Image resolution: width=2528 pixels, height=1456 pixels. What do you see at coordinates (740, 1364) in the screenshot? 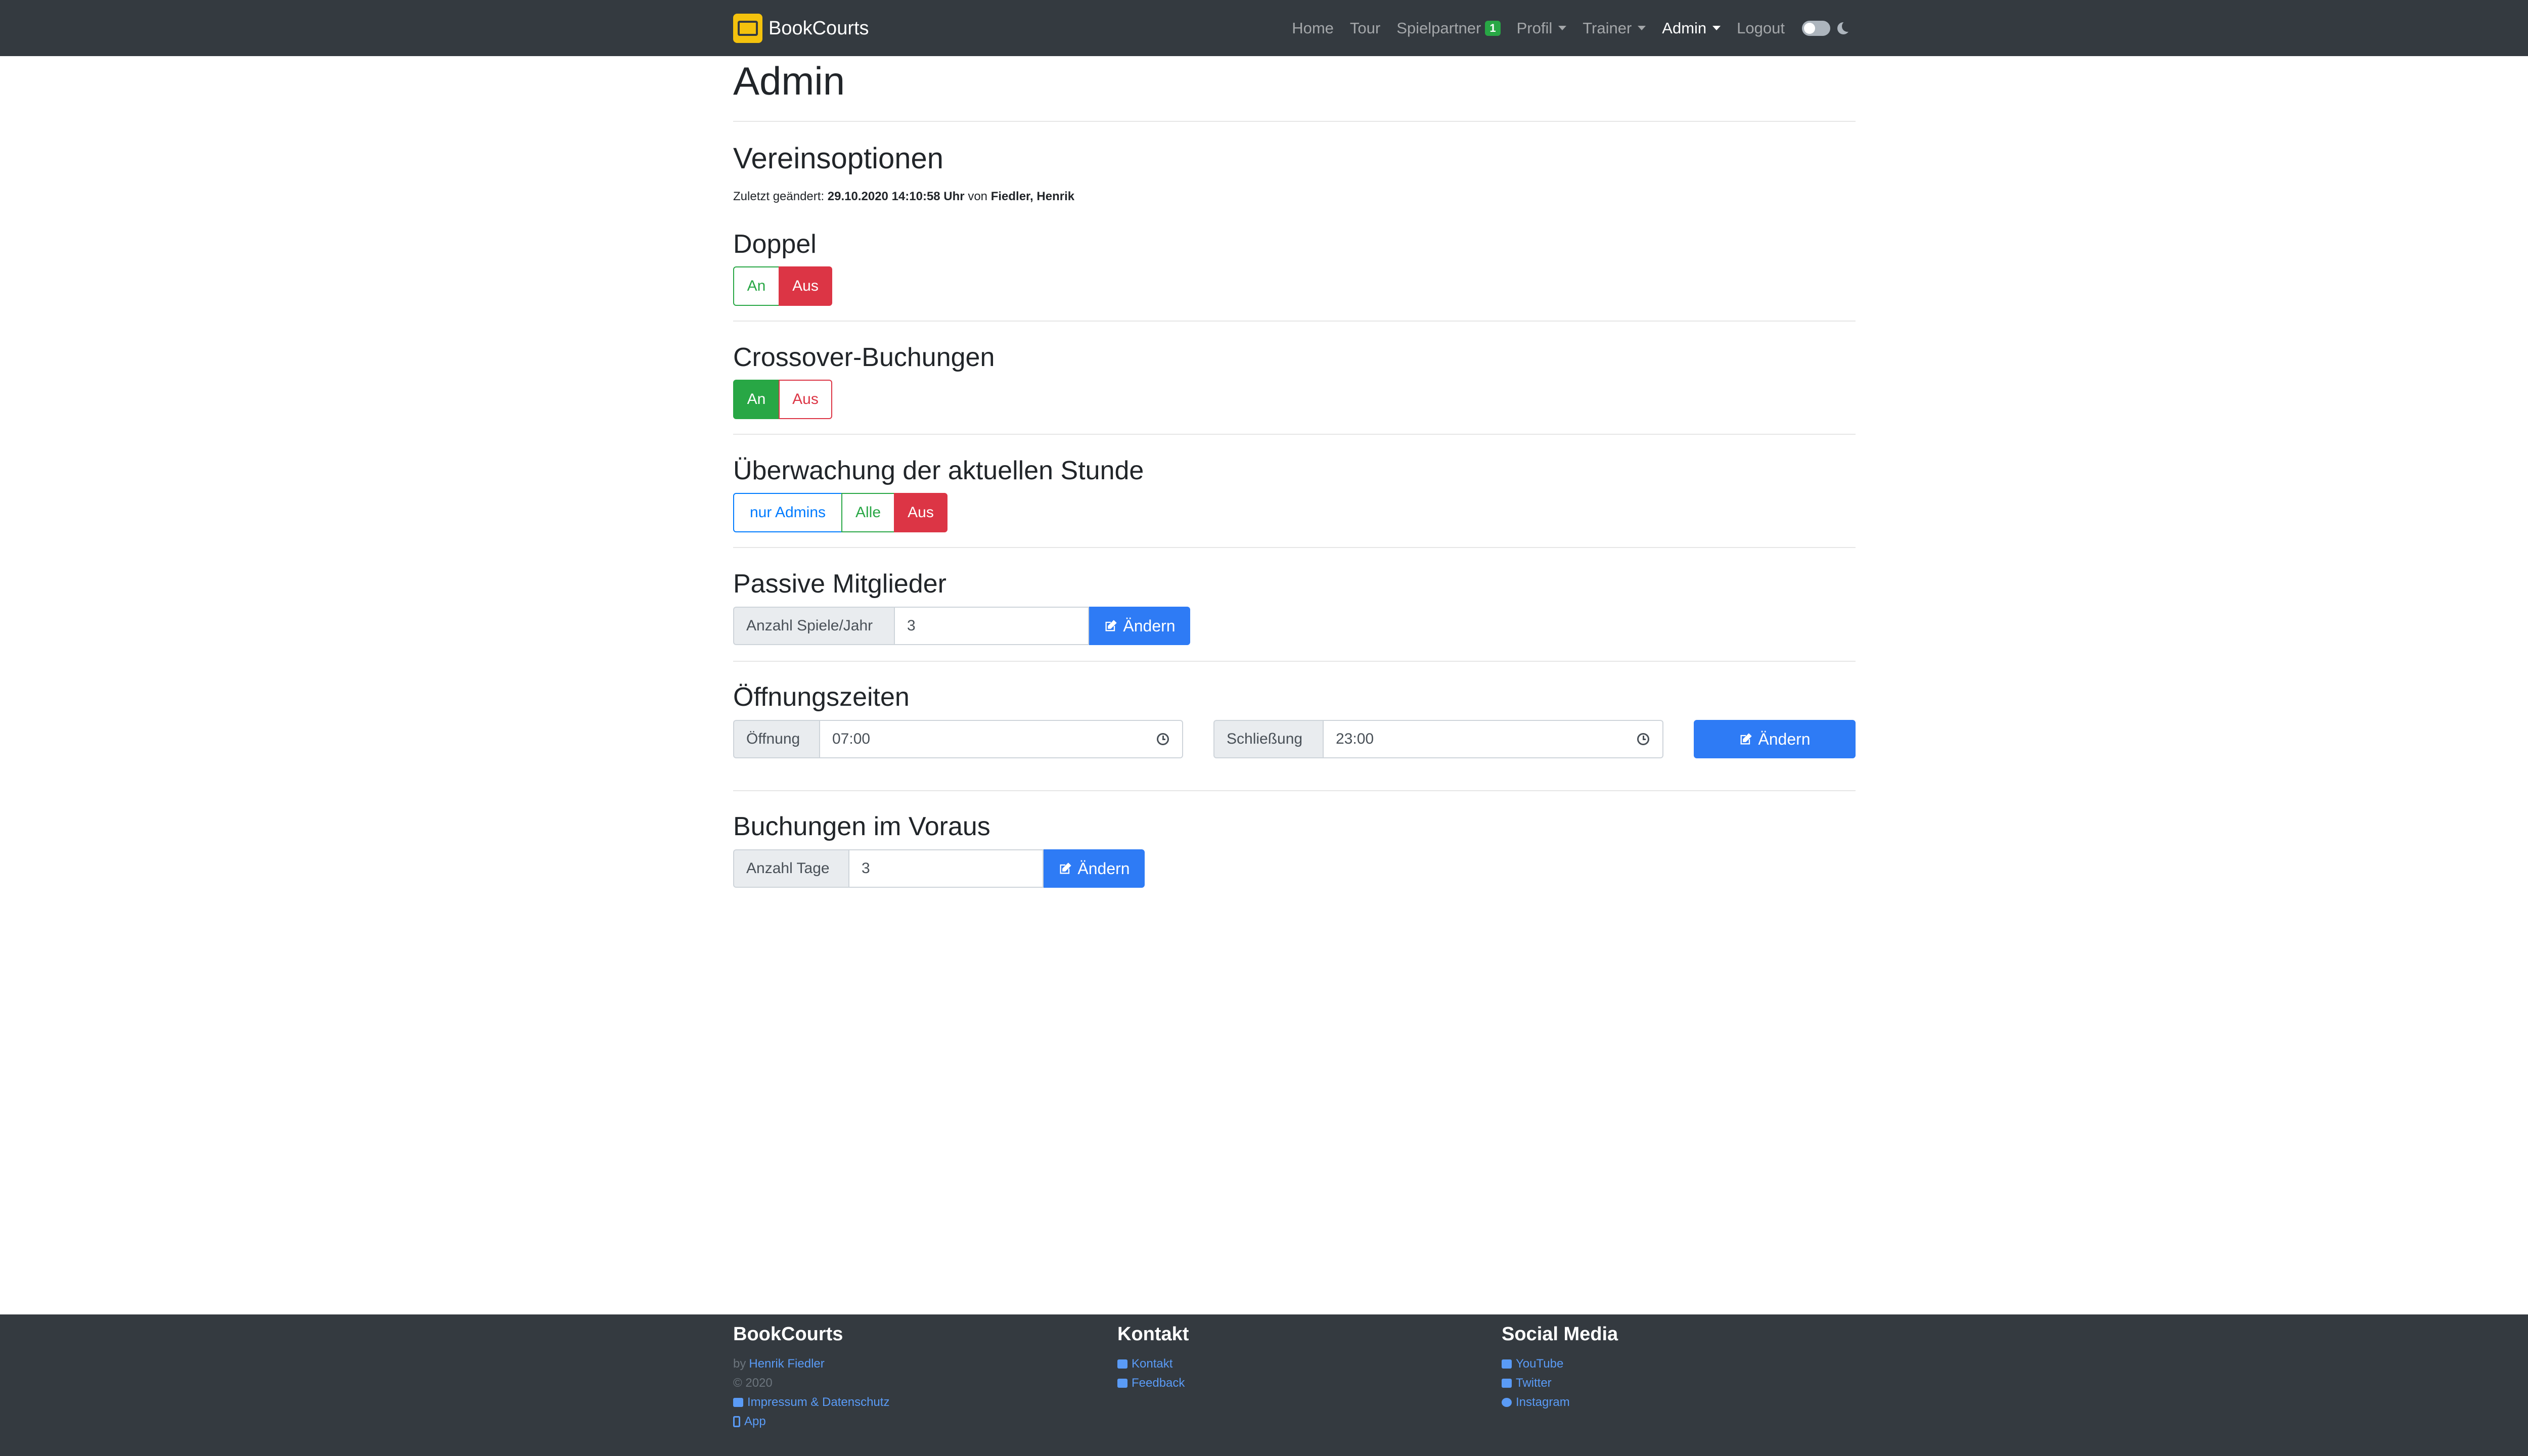
I see `footer-by-word: by` at bounding box center [740, 1364].